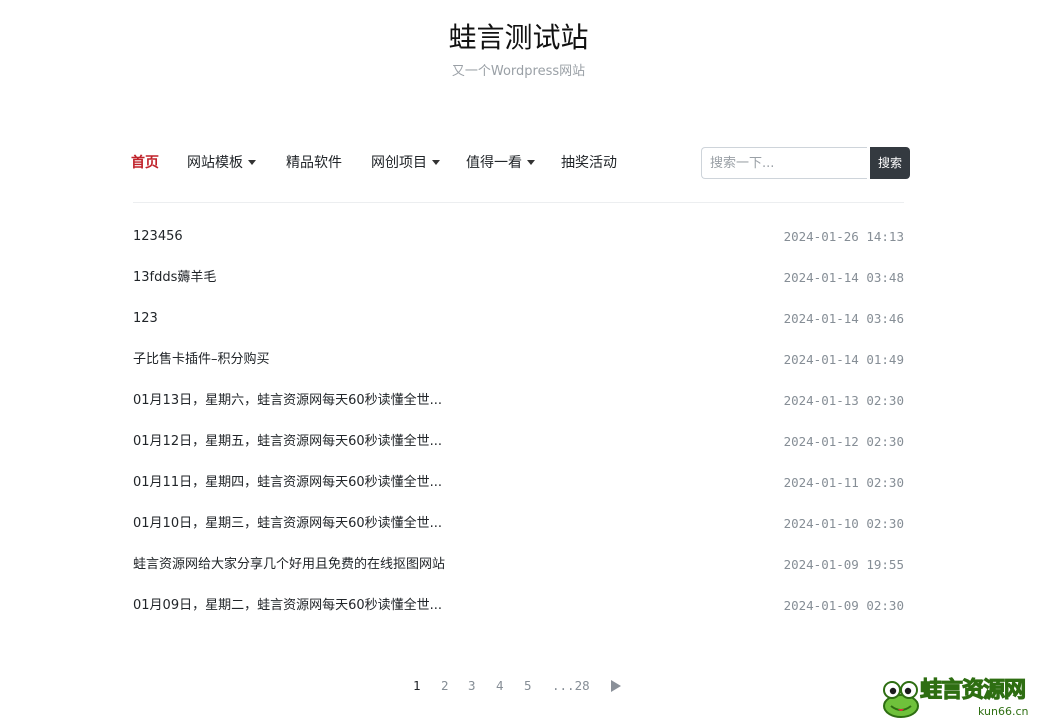 Image resolution: width=1037 pixels, height=726 pixels. Describe the element at coordinates (518, 237) in the screenshot. I see `post-row: 123456 2024-01-26 14:13` at that location.